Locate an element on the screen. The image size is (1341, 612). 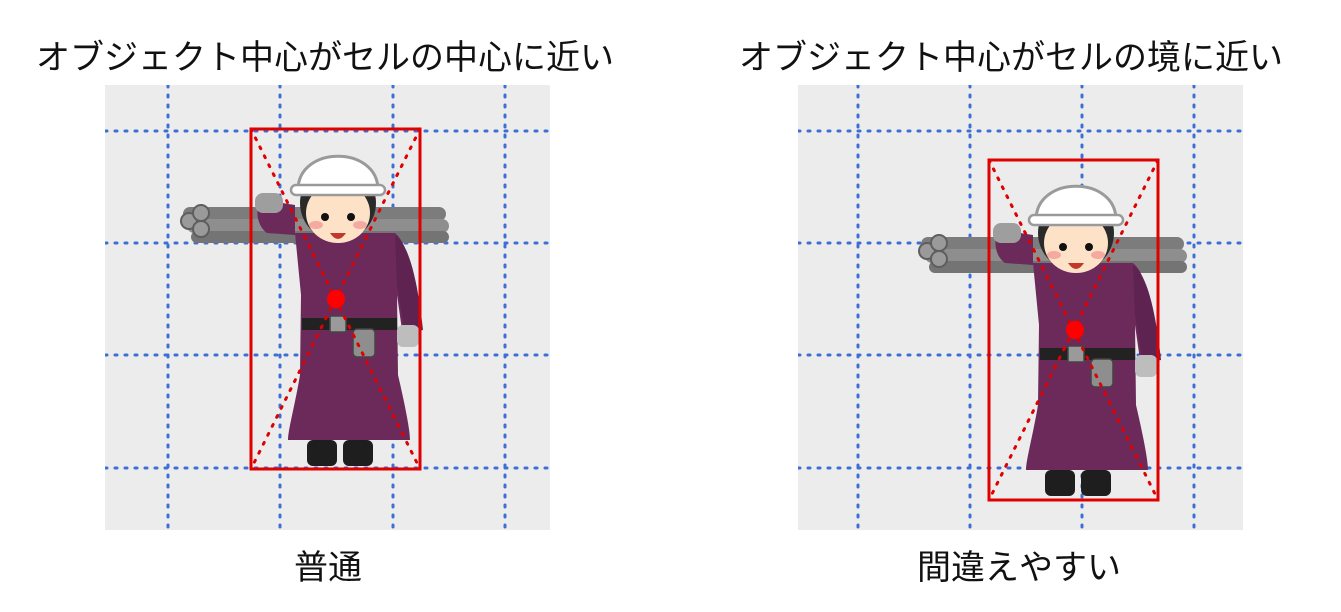
panel-2-title: オブジェクト中心がセルの境に近い is located at coordinates (1011, 58).